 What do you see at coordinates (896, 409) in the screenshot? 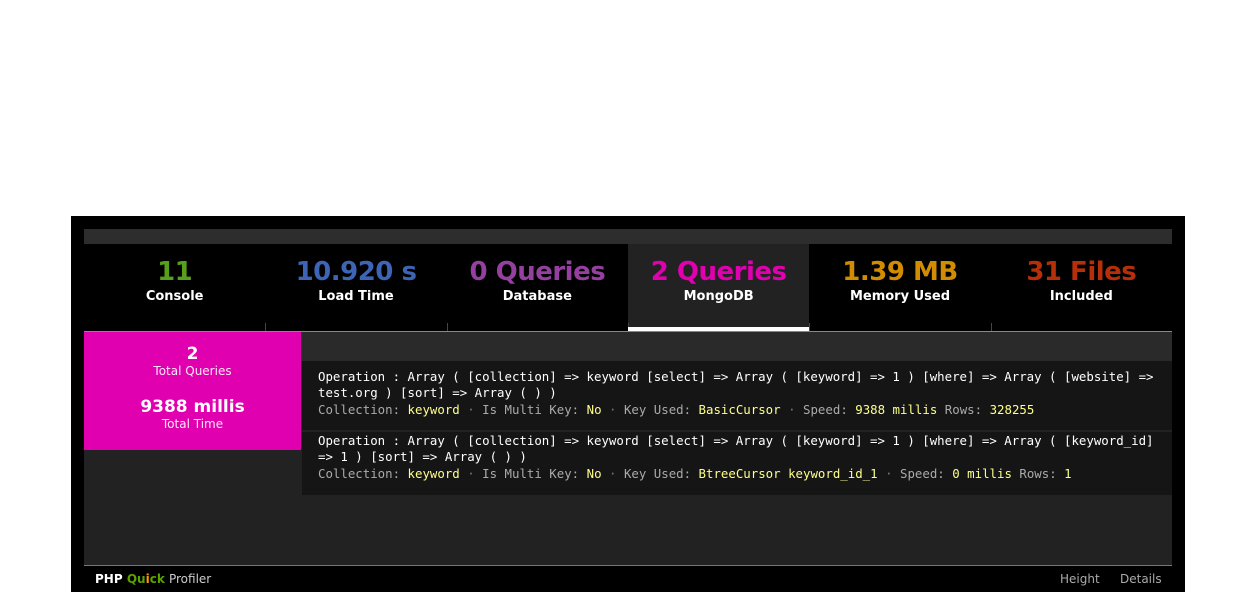
I see `speed-value: 9388 millis` at bounding box center [896, 409].